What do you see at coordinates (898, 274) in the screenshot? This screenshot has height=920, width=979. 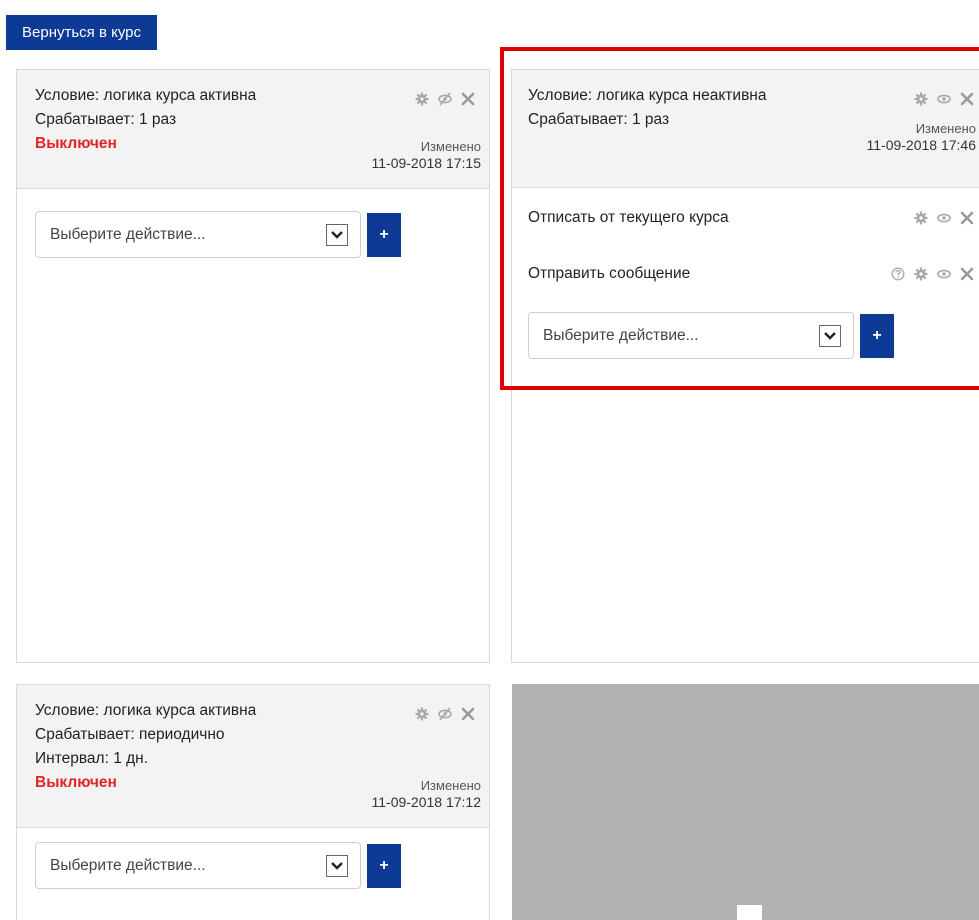 I see `help-icon` at bounding box center [898, 274].